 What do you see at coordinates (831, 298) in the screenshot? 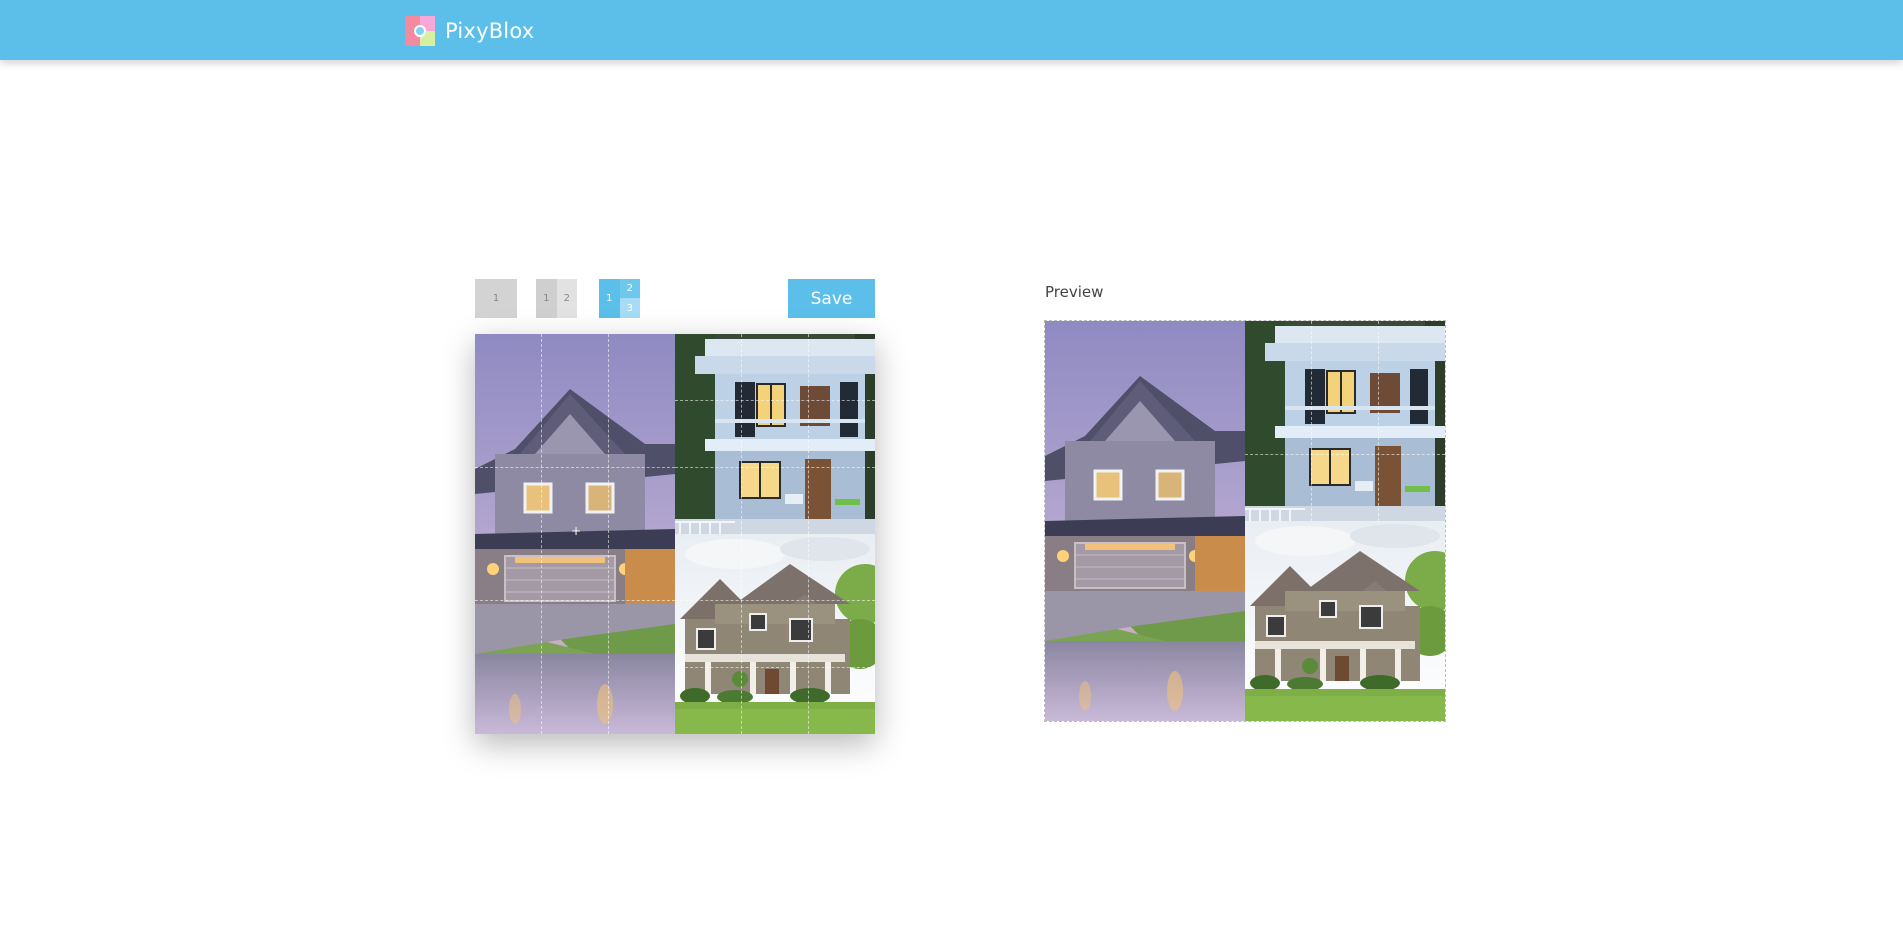
I see `save-button: Save` at bounding box center [831, 298].